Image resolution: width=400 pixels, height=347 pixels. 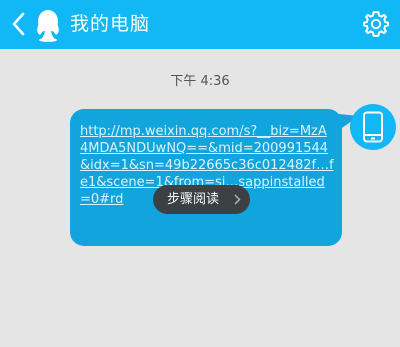 I want to click on chevron-left-icon, so click(x=18, y=24).